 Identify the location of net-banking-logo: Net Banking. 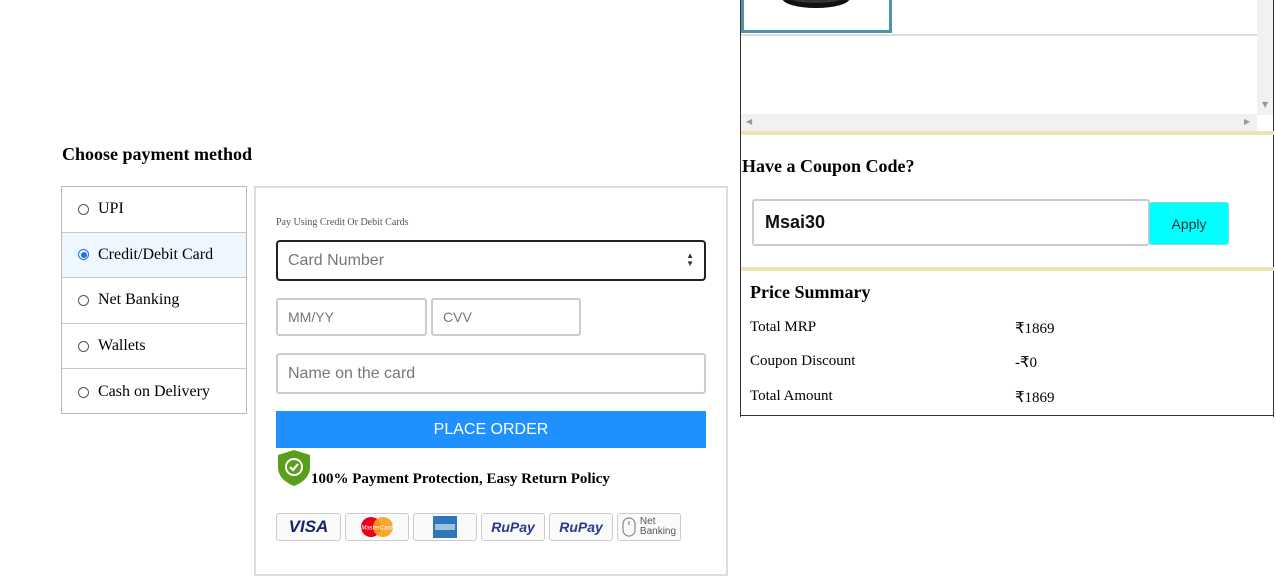
(649, 527).